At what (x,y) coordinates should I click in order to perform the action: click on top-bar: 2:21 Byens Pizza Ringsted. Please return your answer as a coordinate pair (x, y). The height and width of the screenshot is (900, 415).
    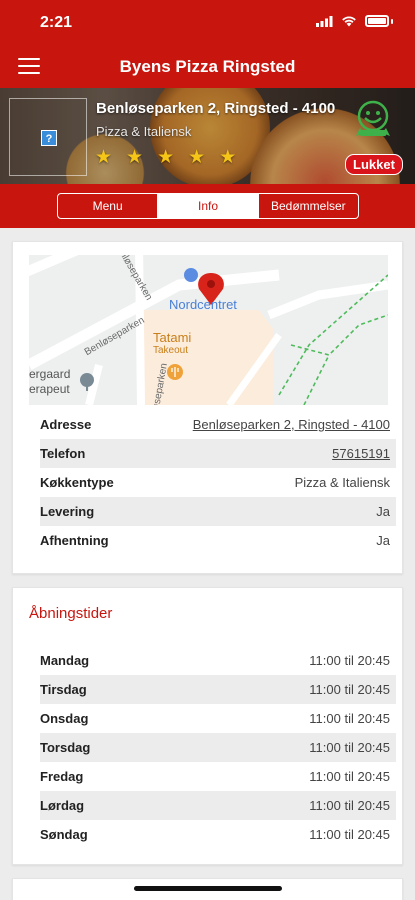
    Looking at the image, I should click on (207, 44).